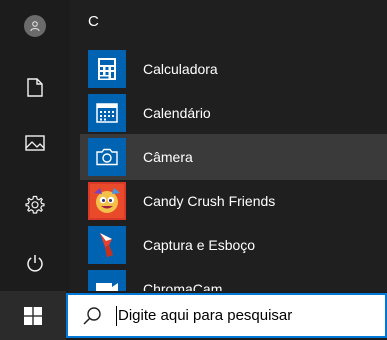  Describe the element at coordinates (205, 315) in the screenshot. I see `search-input: Digite aqui para pesquisar` at that location.